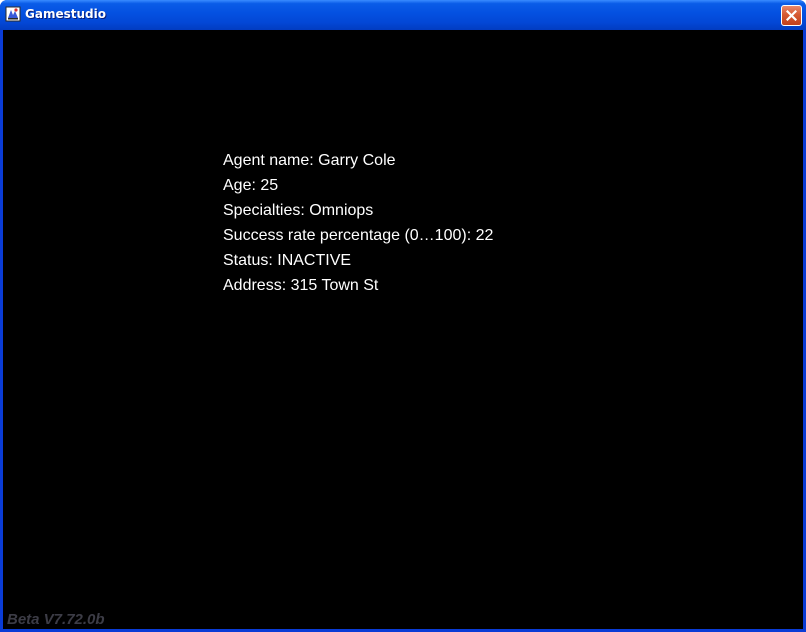 The height and width of the screenshot is (632, 806). I want to click on agent-age-text: Age: 25, so click(251, 185).